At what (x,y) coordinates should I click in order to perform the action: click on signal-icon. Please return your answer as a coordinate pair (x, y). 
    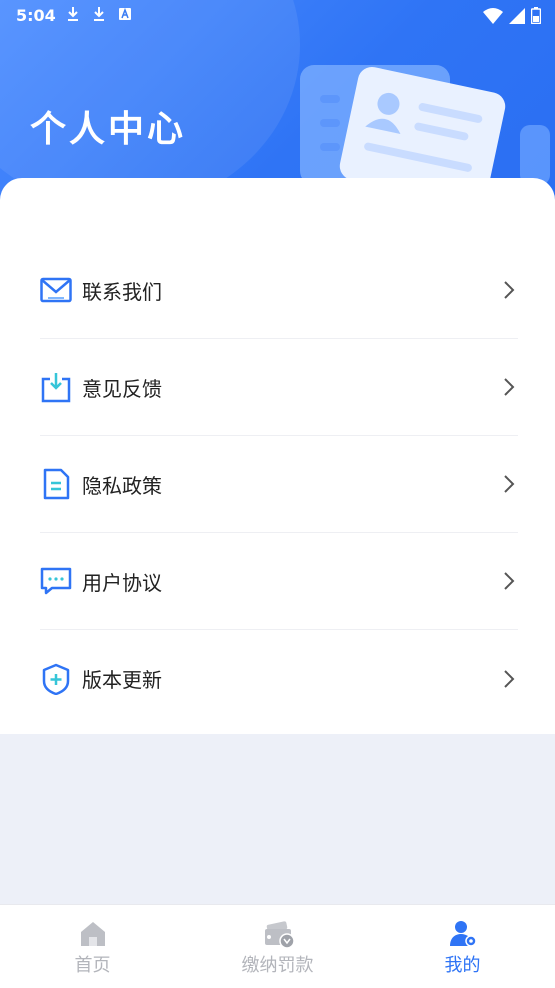
    Looking at the image, I should click on (517, 17).